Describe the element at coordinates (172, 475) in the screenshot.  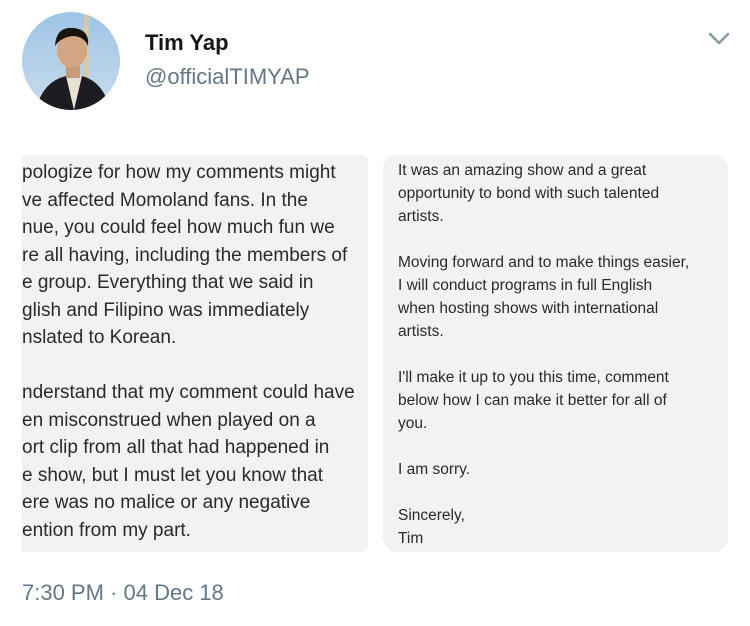
I see `statement-line: e show, but I must let you know that` at that location.